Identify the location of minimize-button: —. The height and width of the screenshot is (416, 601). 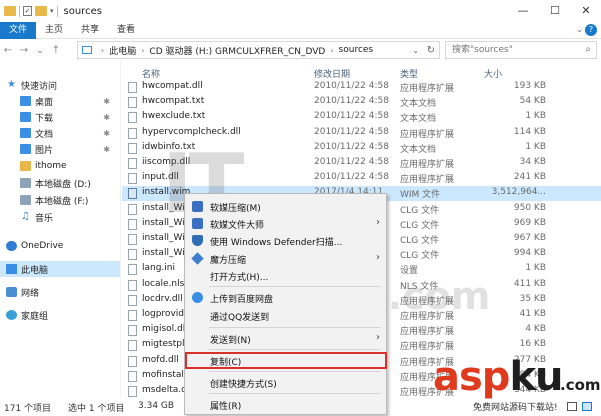
(523, 11).